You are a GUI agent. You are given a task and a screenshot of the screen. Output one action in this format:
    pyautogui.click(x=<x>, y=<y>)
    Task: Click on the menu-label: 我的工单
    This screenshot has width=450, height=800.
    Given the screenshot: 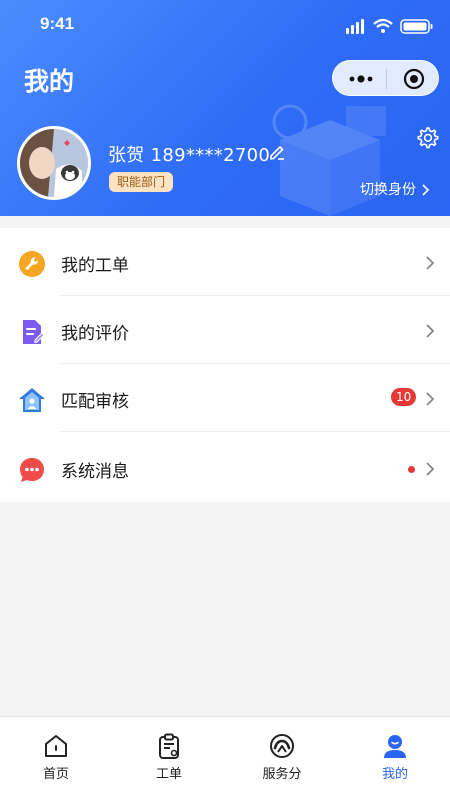 What is the action you would take?
    pyautogui.click(x=95, y=266)
    